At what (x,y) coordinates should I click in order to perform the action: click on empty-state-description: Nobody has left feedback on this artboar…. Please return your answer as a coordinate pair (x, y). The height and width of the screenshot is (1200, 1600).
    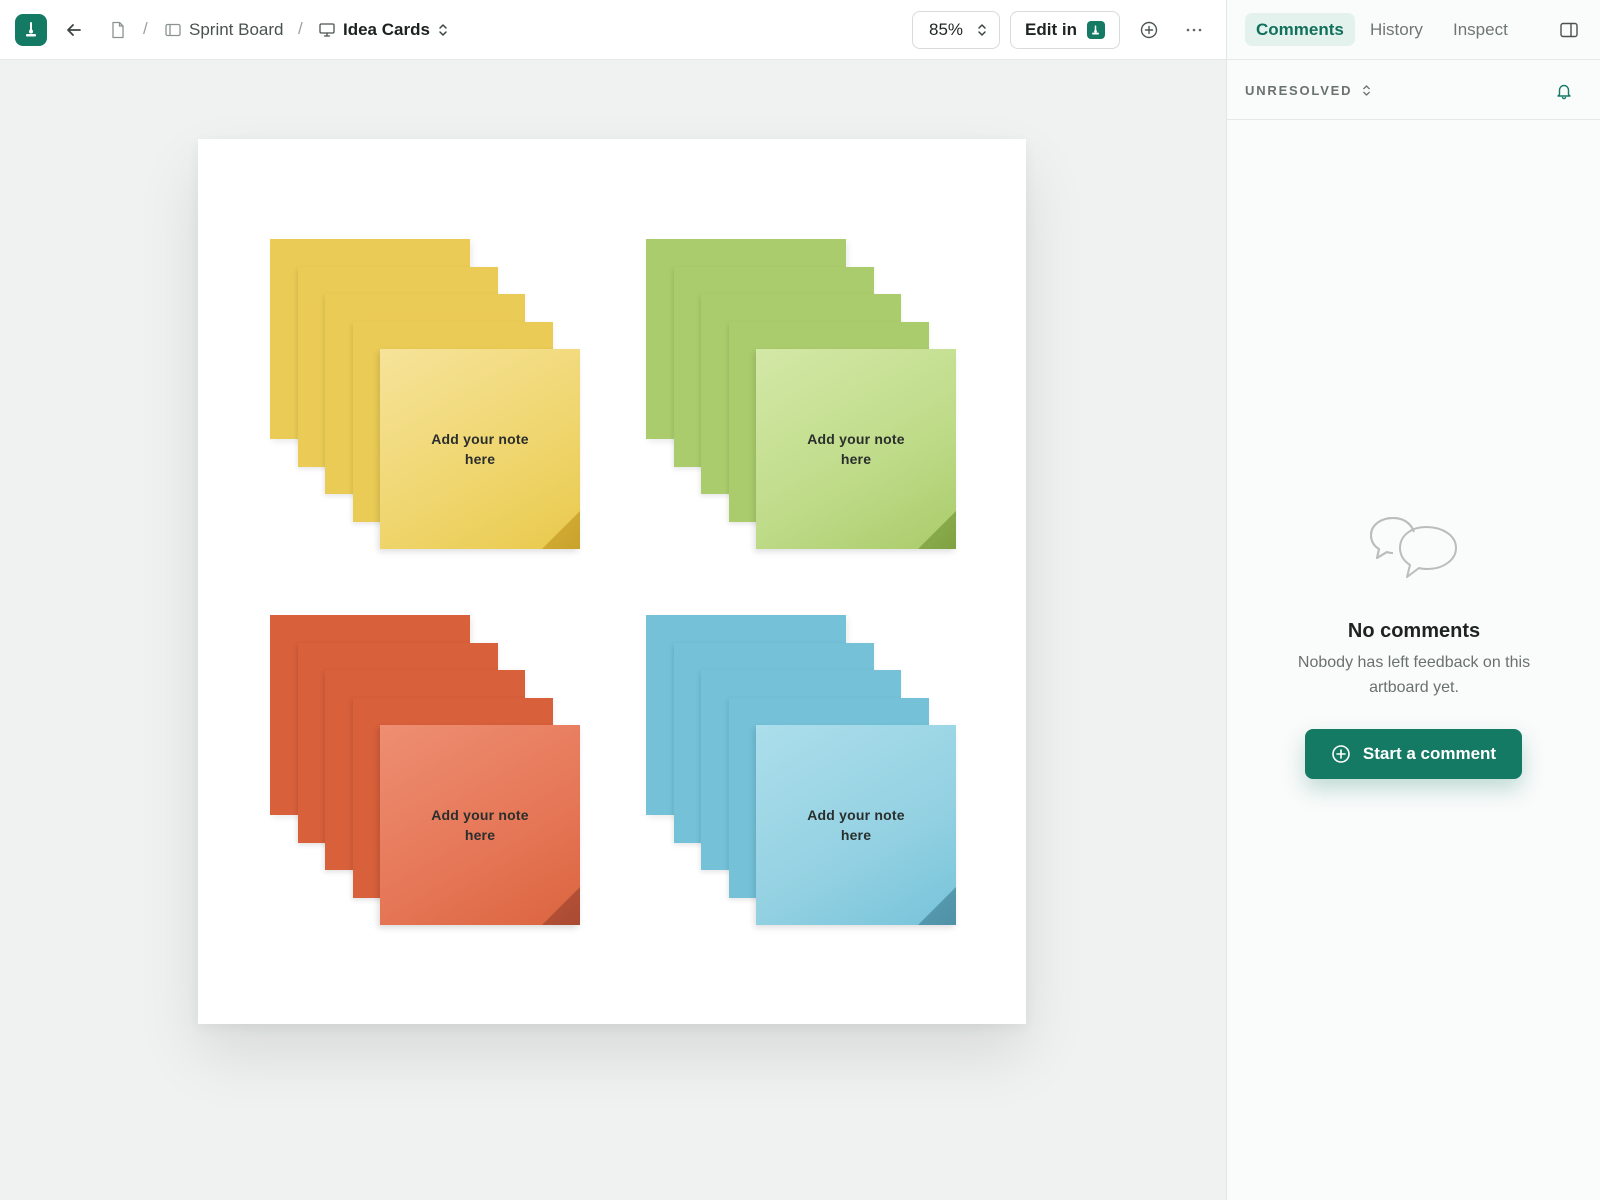
    Looking at the image, I should click on (1414, 675).